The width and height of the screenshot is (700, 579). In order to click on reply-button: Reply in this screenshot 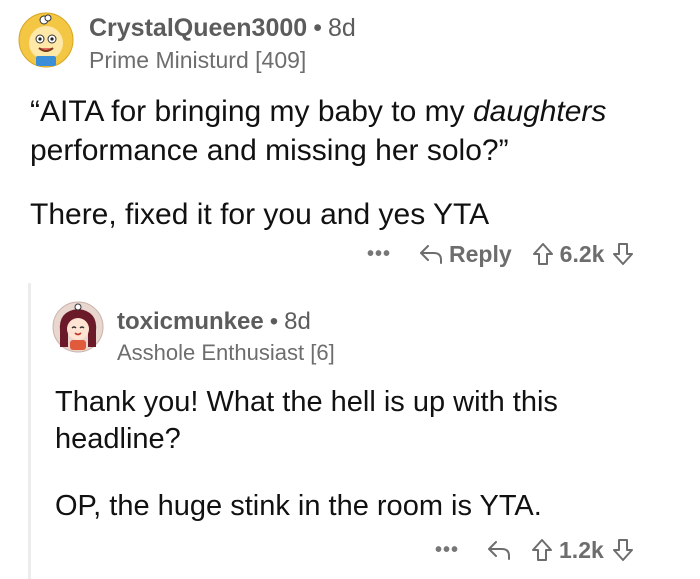, I will do `click(475, 254)`.